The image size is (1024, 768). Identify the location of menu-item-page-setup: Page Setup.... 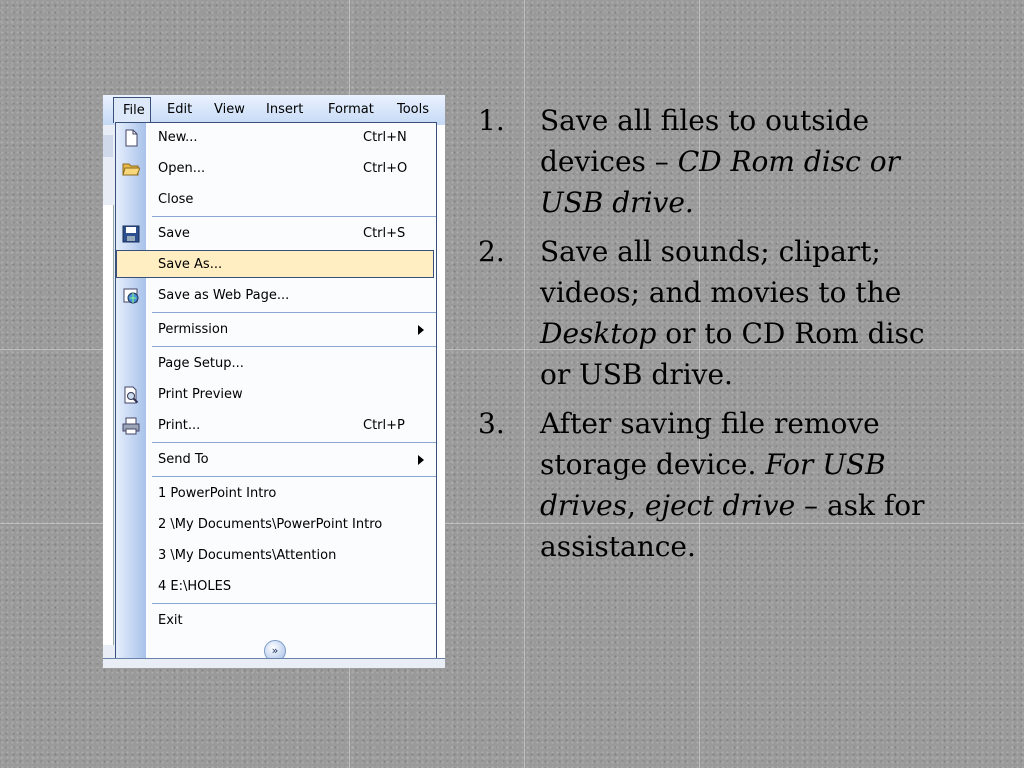
(276, 364).